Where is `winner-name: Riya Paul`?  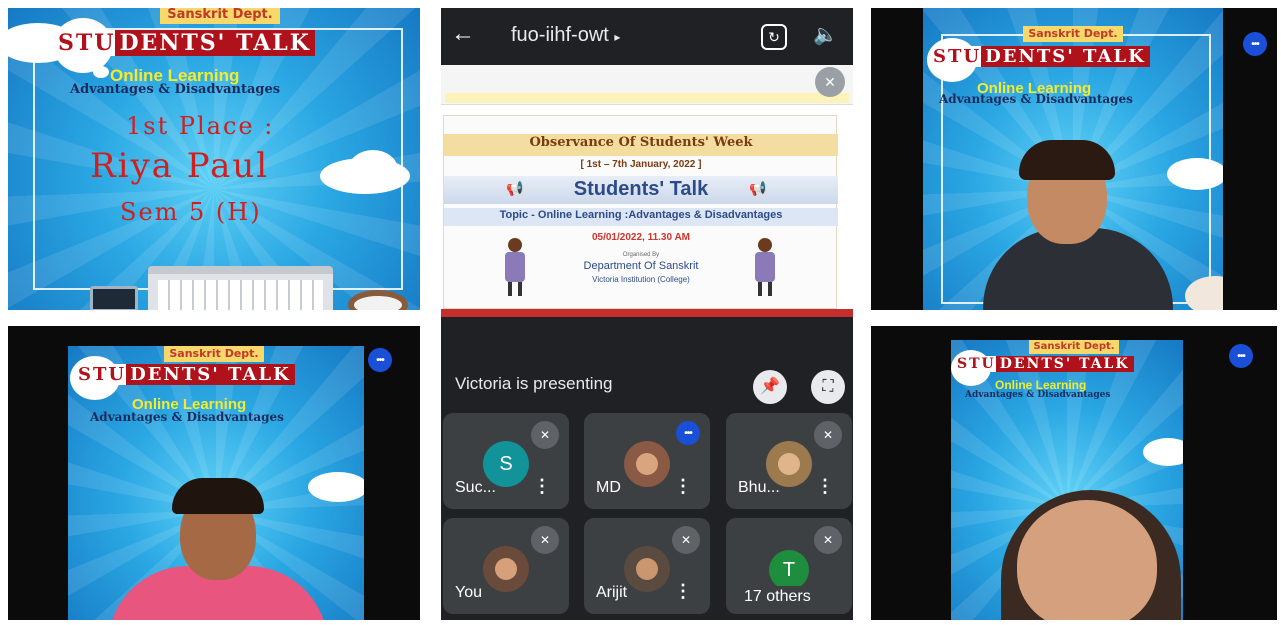 winner-name: Riya Paul is located at coordinates (180, 166).